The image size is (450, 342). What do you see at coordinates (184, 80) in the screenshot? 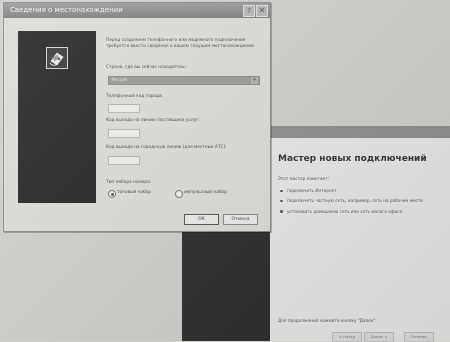
I see `country-select: Россия ▾` at bounding box center [184, 80].